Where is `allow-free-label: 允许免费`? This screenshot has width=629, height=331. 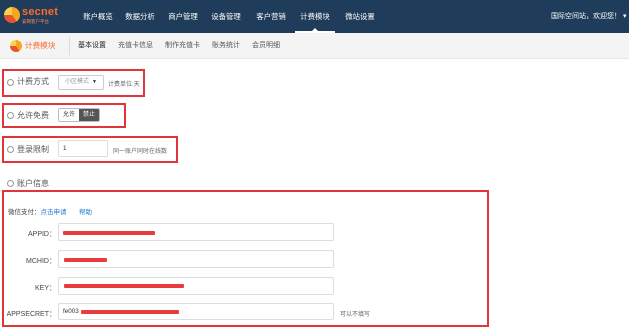 allow-free-label: 允许免费 is located at coordinates (33, 115).